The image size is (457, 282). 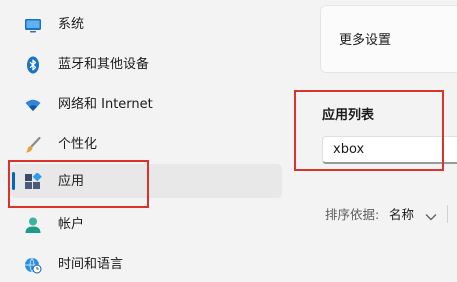 What do you see at coordinates (146, 265) in the screenshot?
I see `sidebar-item-time-language: 时间和语言` at bounding box center [146, 265].